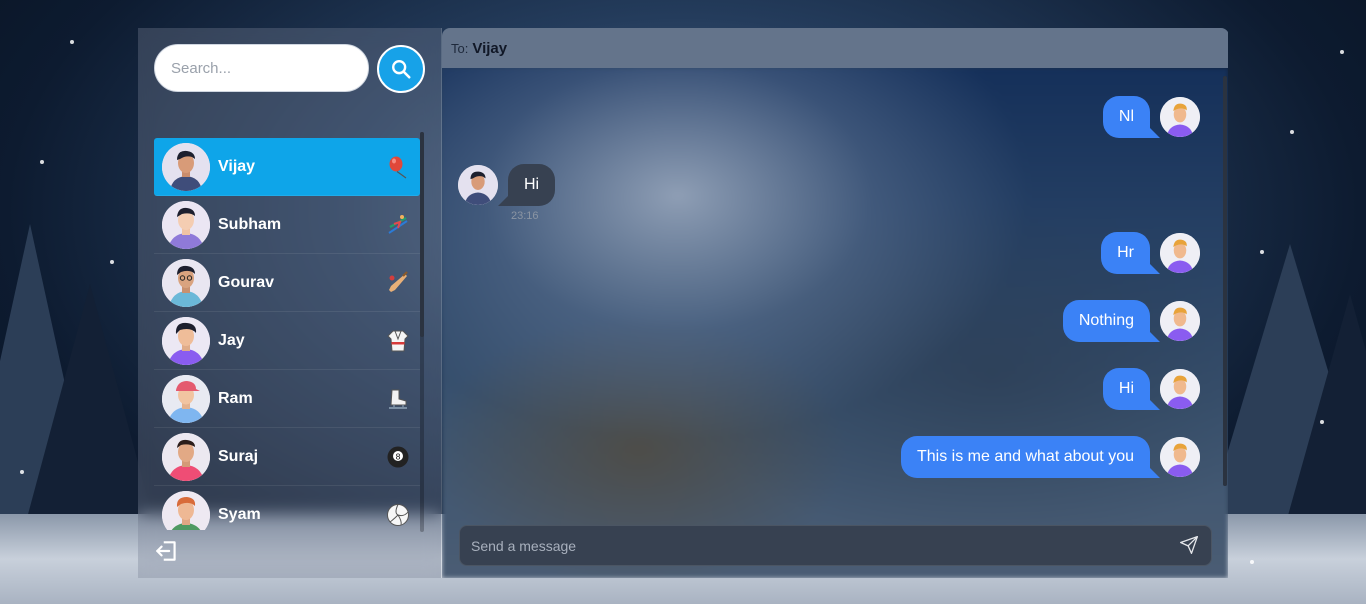 This screenshot has width=1366, height=604. I want to click on message-row-sent: This is me and what about you, so click(1050, 457).